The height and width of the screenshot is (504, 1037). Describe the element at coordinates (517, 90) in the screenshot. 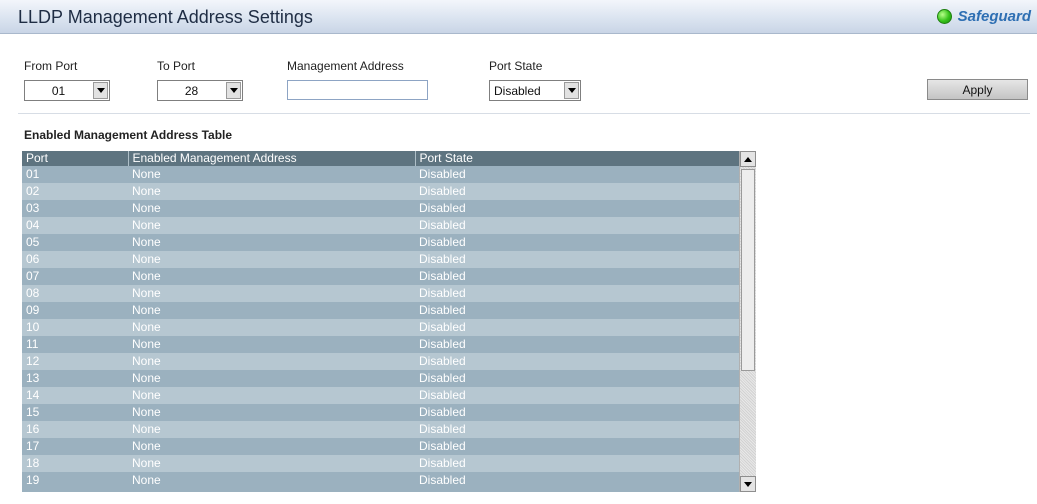

I see `port-state-value: Disabled` at that location.